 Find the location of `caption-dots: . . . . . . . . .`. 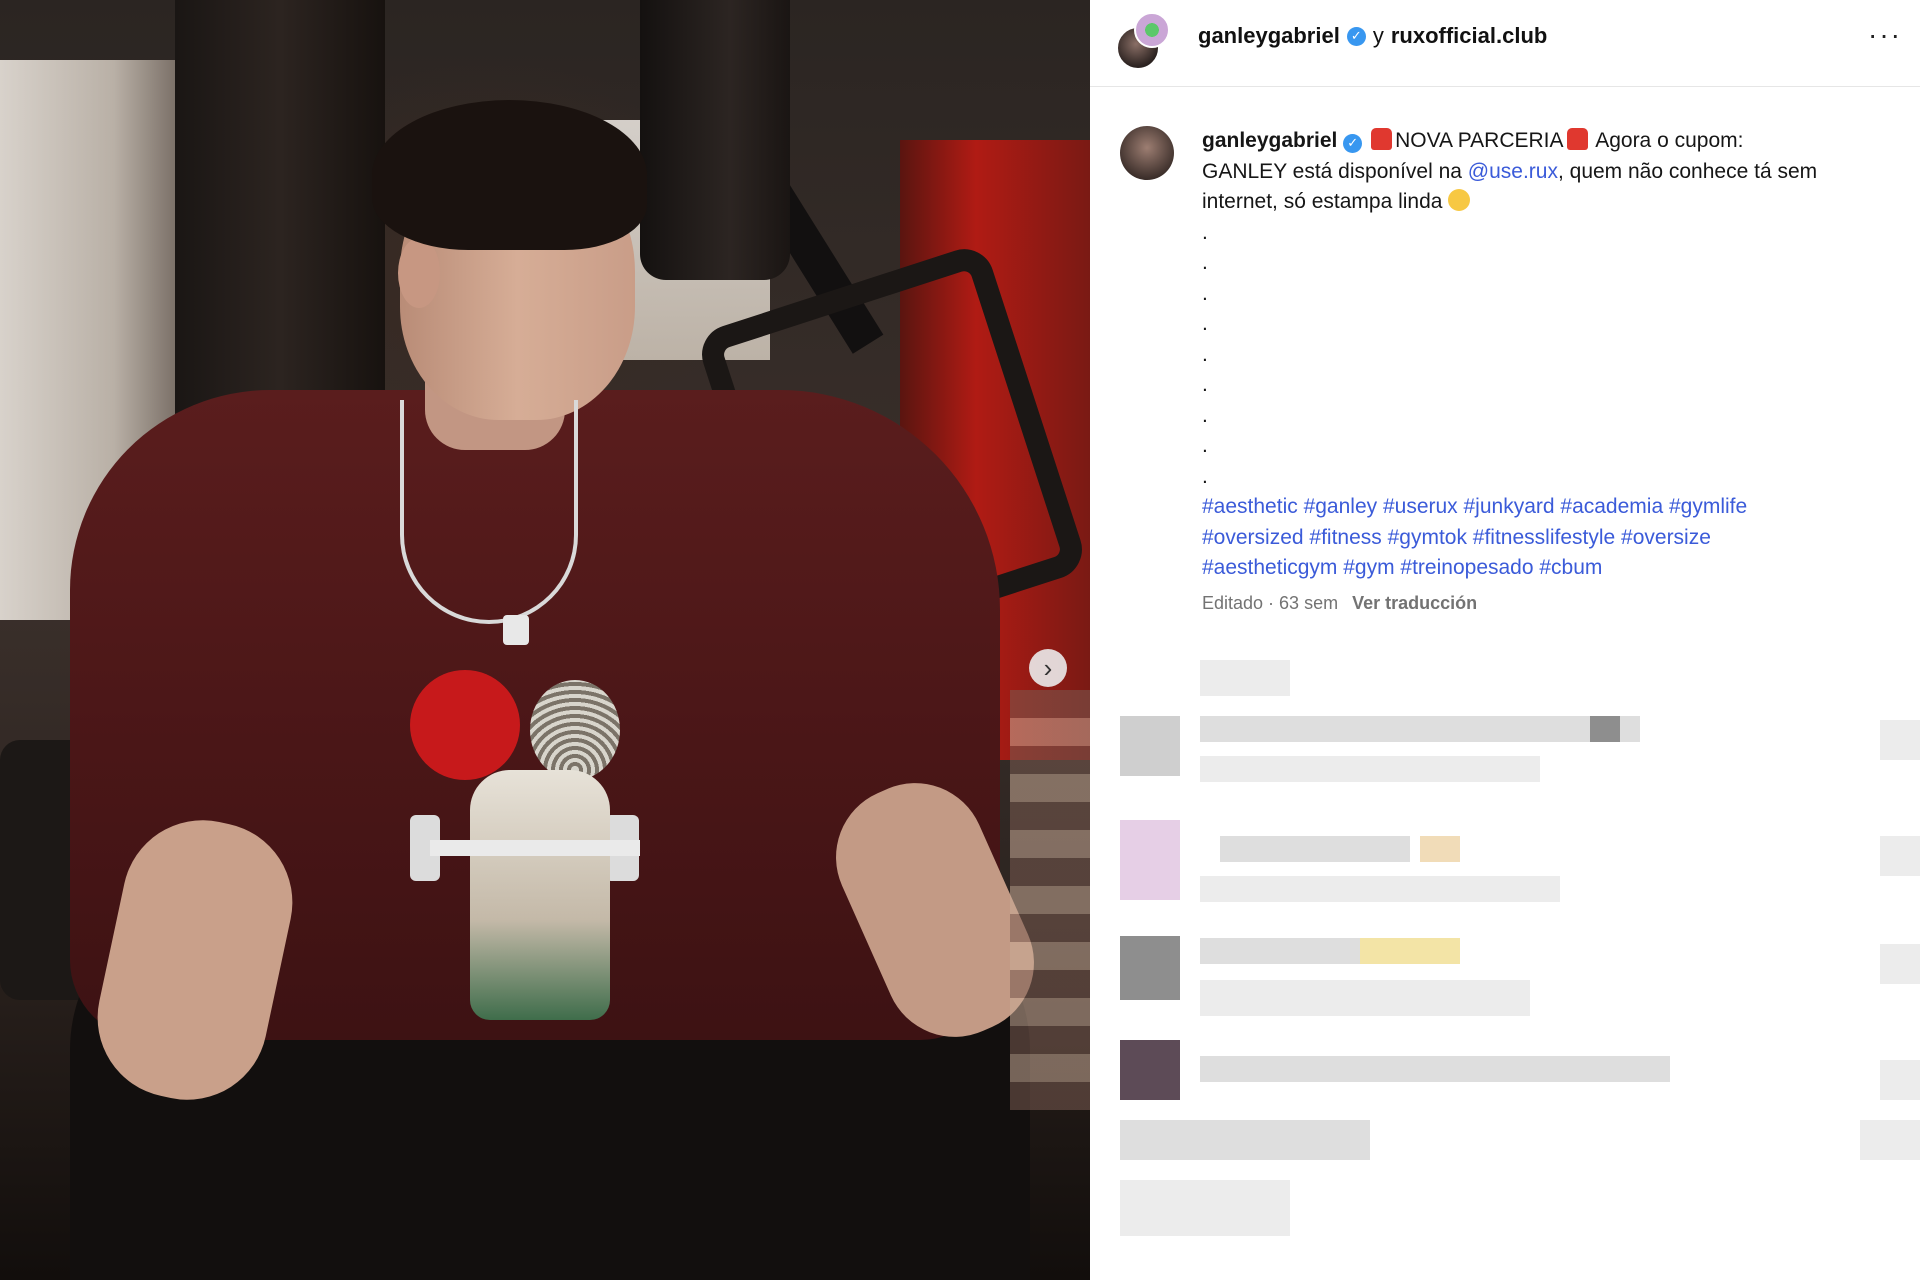

caption-dots: . . . . . . . . . is located at coordinates (1205, 354).